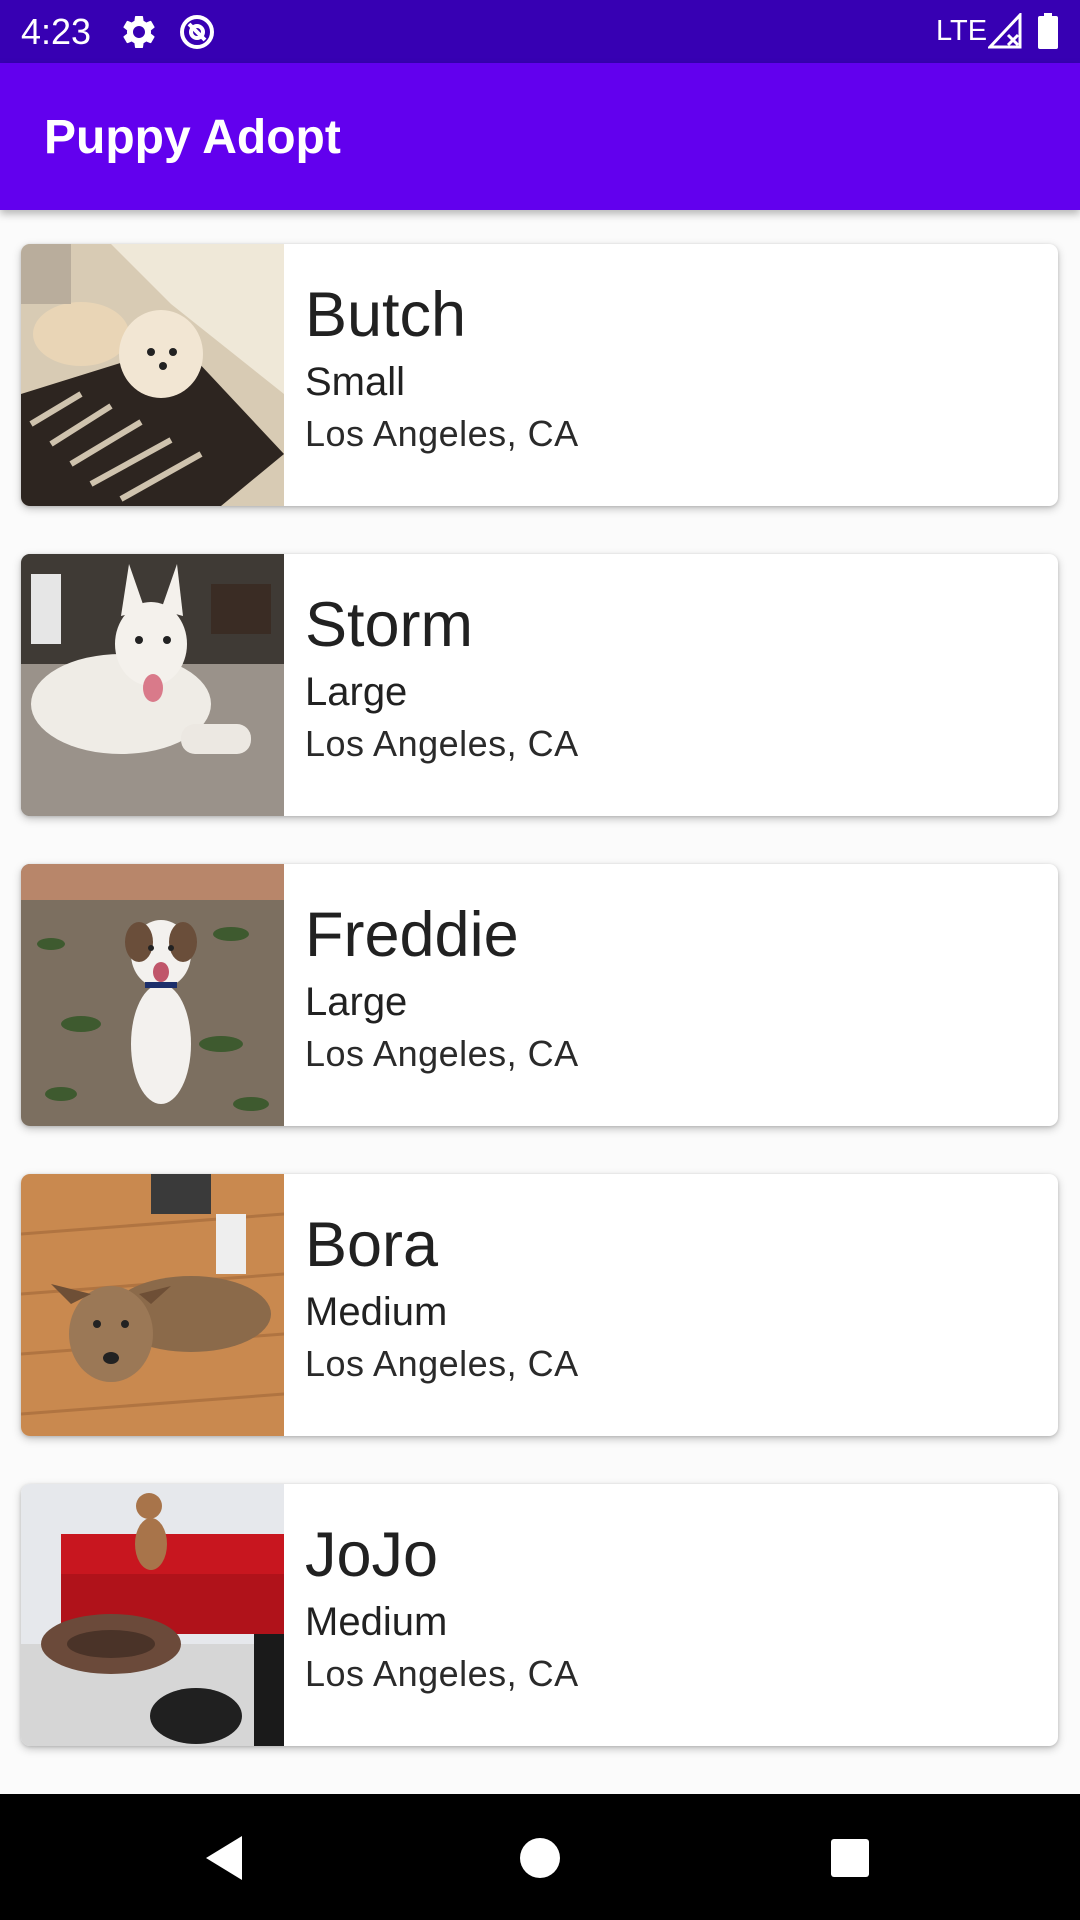  I want to click on puppy-name: Storm, so click(389, 625).